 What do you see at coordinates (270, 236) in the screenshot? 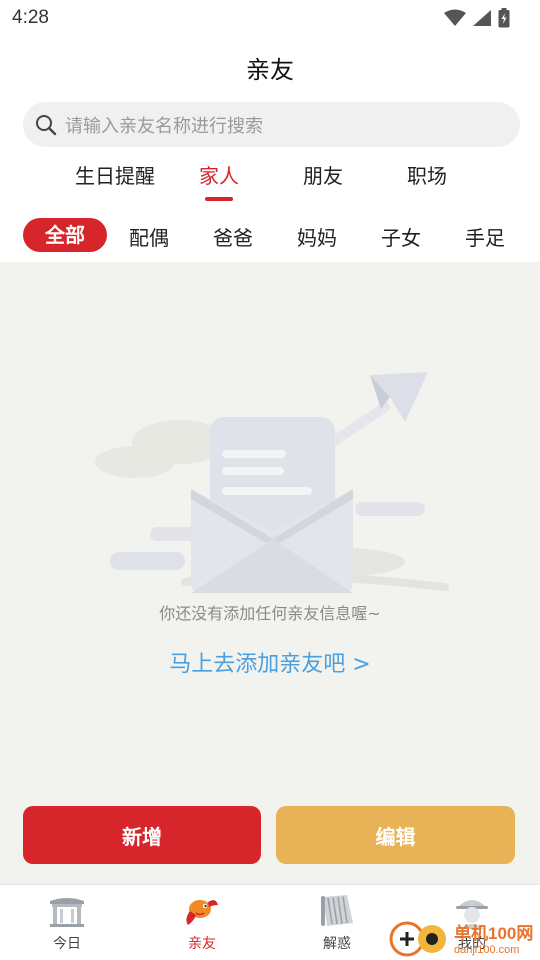
I see `relation-filter-tabs: 全部 配偶 爸爸 妈妈 子女 手足` at bounding box center [270, 236].